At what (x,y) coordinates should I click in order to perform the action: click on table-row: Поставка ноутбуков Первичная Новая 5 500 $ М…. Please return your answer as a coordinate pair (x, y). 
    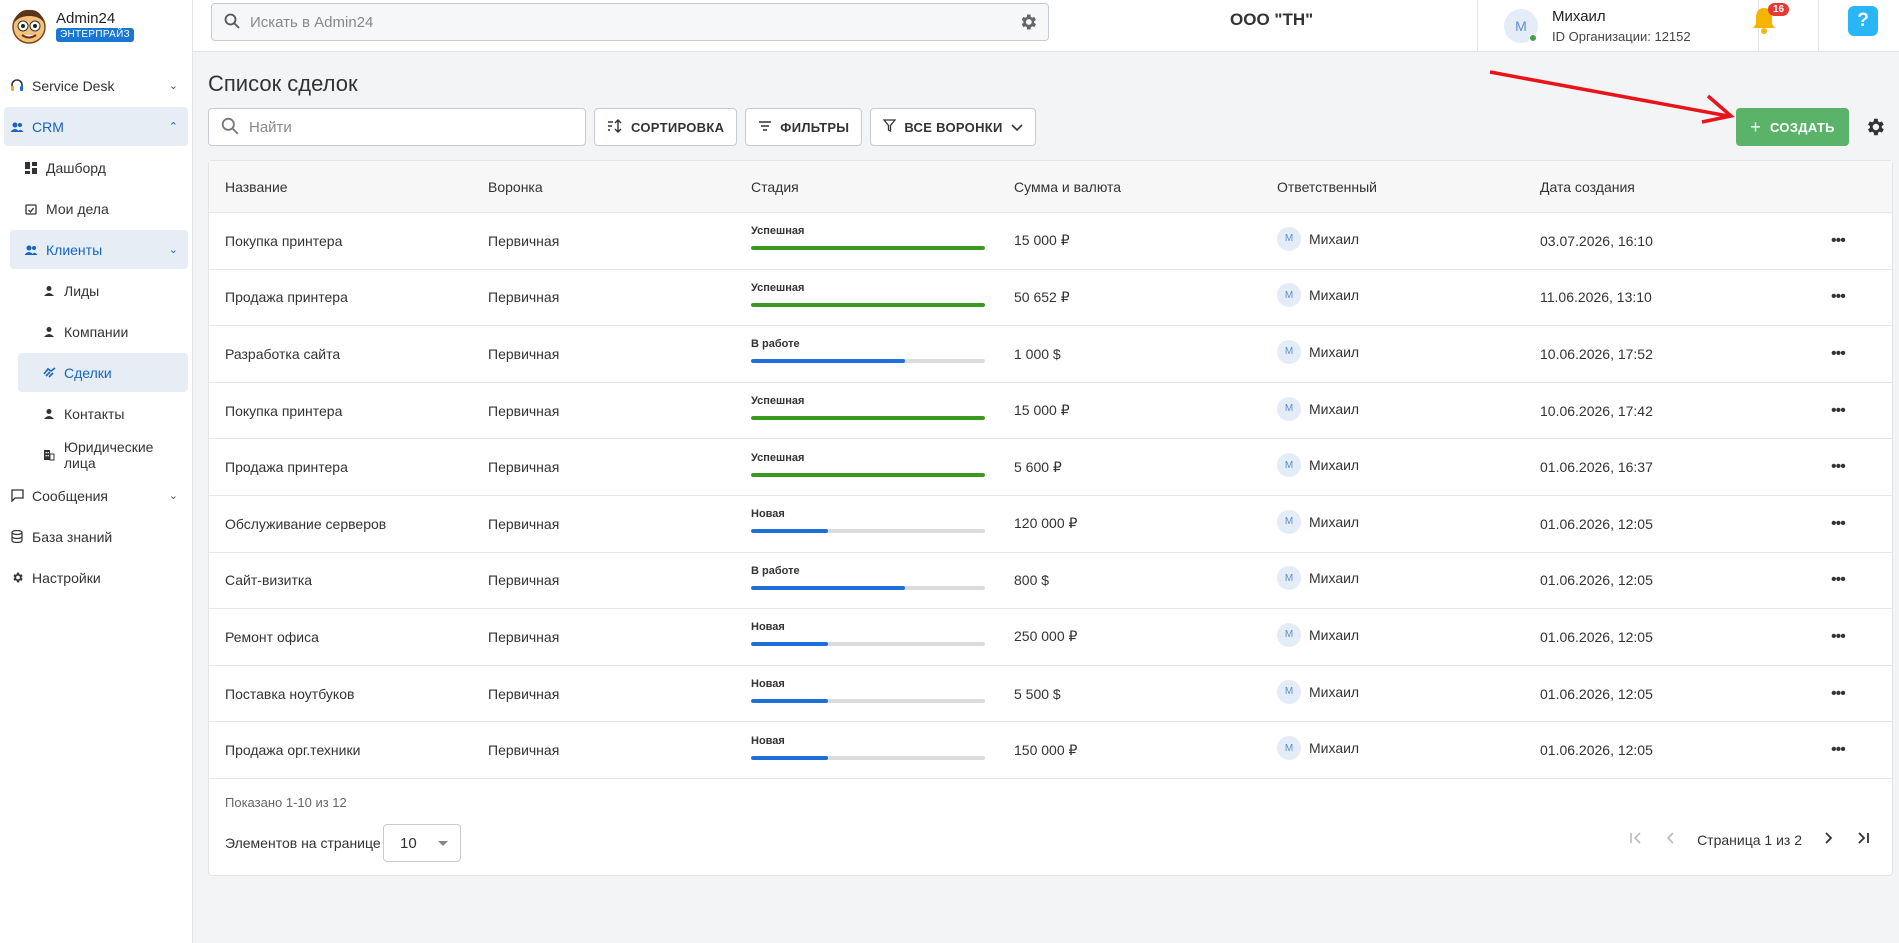
    Looking at the image, I should click on (1050, 694).